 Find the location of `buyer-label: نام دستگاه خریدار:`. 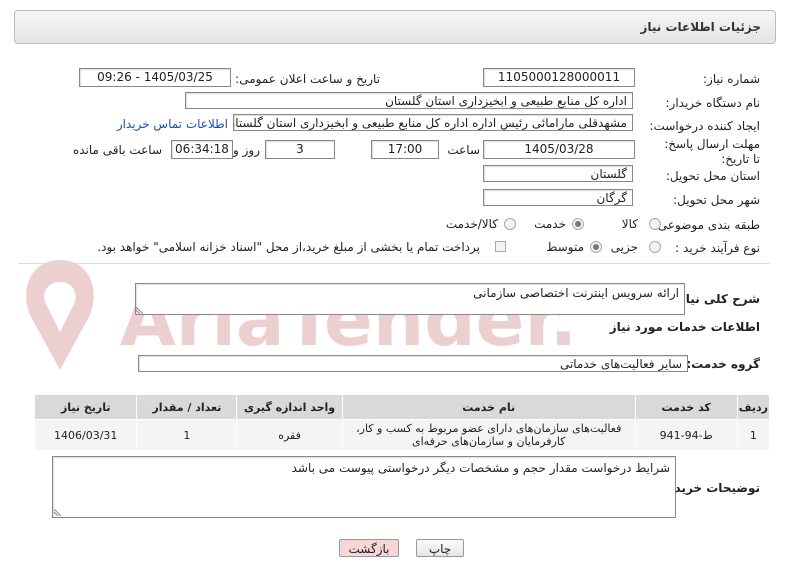

buyer-label: نام دستگاه خریدار: is located at coordinates (713, 103).